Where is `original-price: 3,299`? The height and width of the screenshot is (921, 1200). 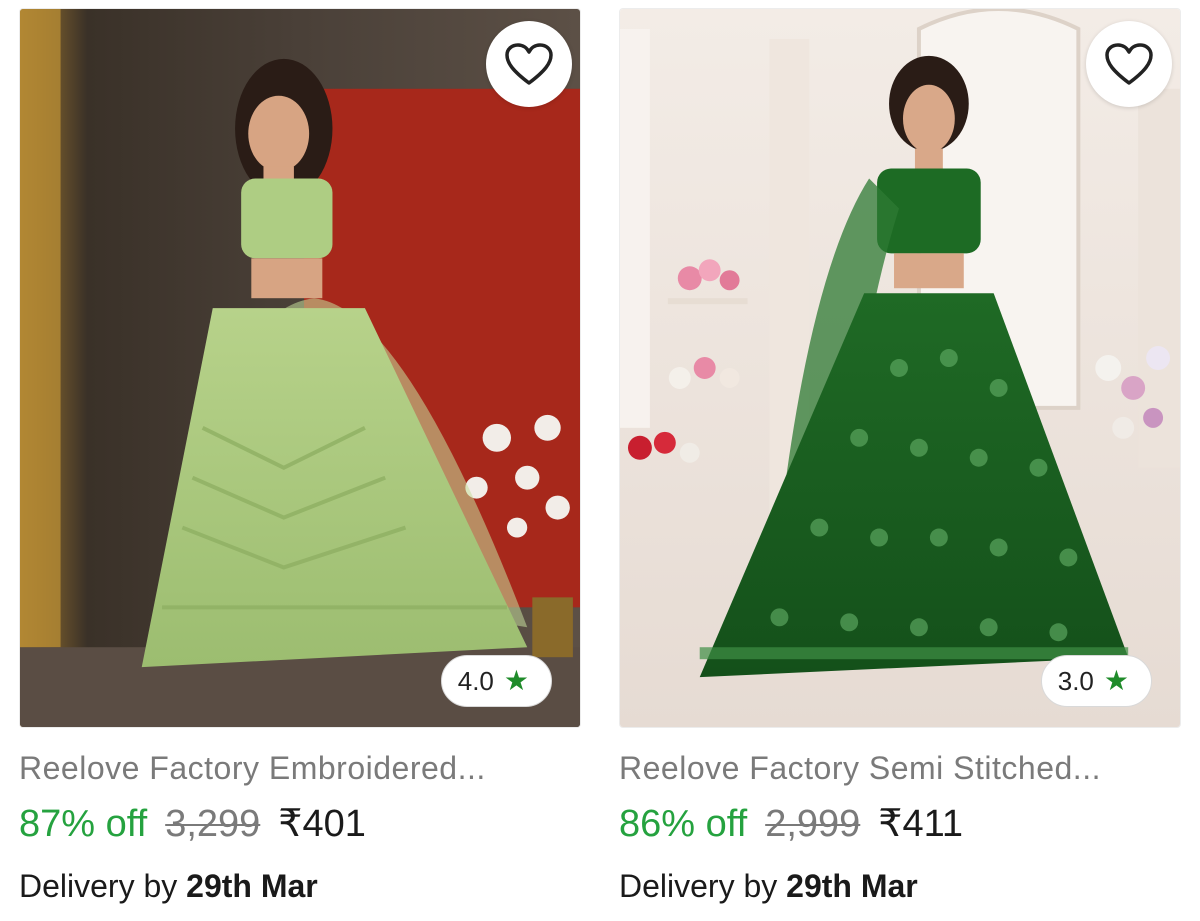 original-price: 3,299 is located at coordinates (213, 824).